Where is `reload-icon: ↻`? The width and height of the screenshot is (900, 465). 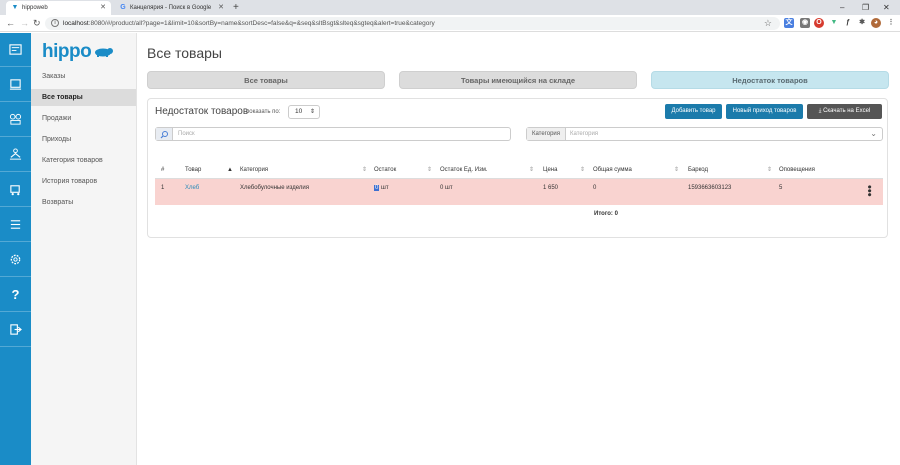
reload-icon: ↻ is located at coordinates (37, 23).